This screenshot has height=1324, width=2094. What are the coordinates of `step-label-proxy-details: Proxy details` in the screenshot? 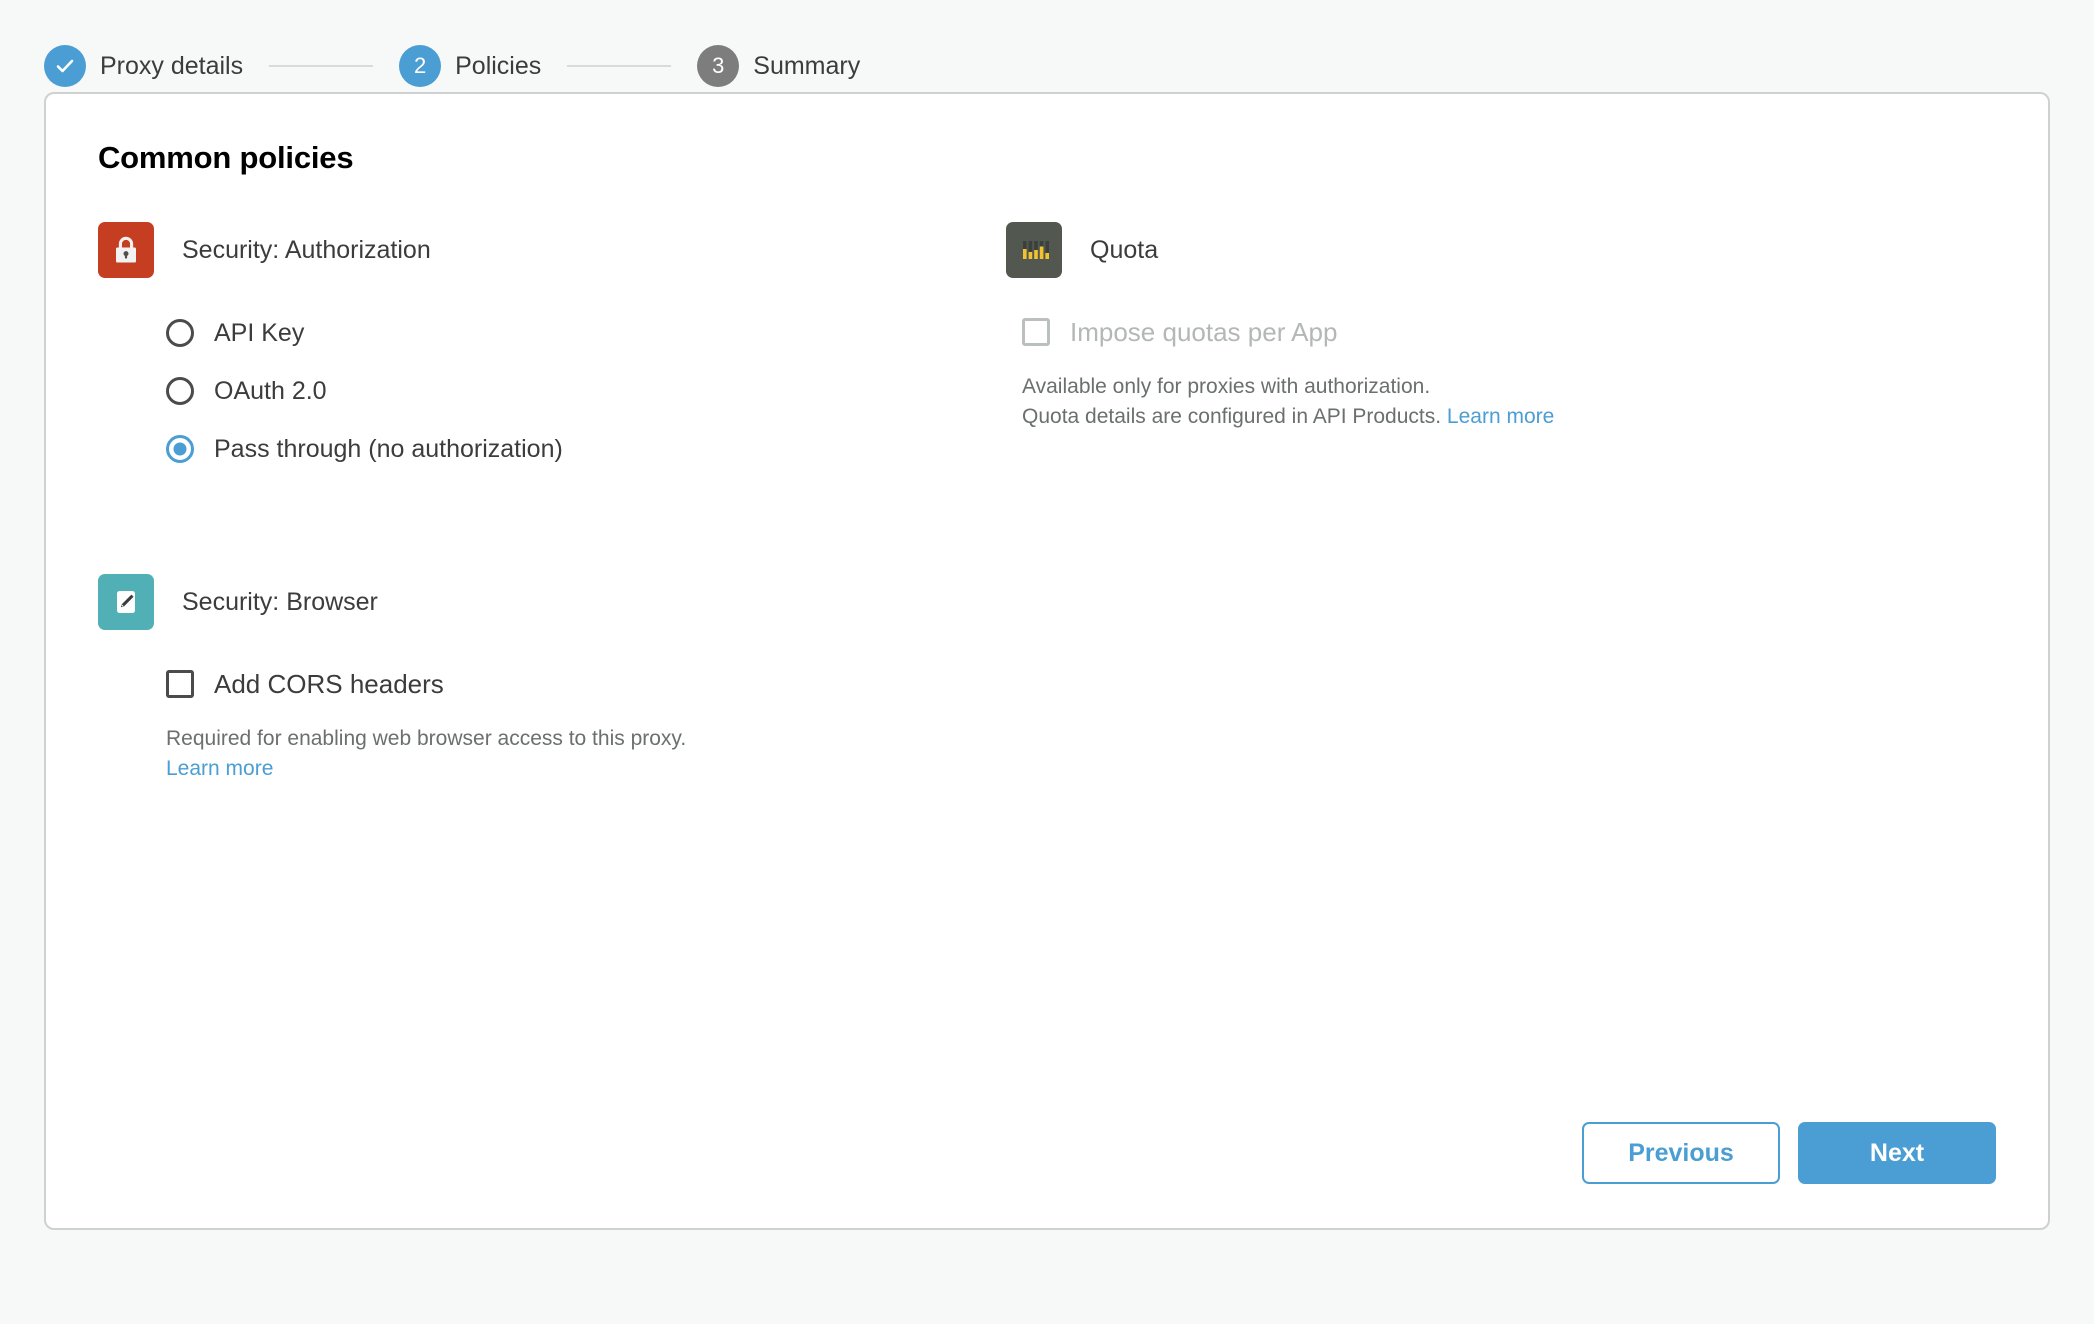 It's located at (172, 65).